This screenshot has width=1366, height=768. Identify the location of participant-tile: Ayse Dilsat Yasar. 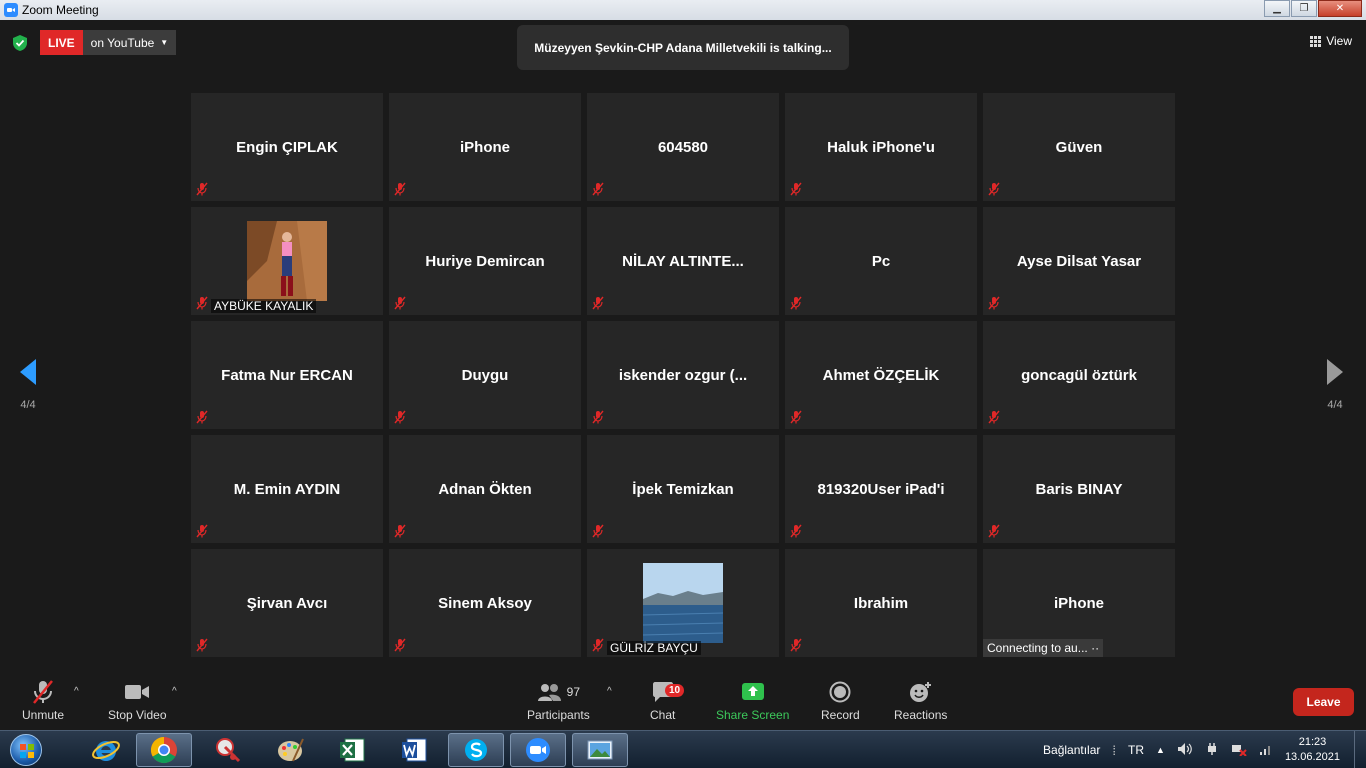
(1079, 261).